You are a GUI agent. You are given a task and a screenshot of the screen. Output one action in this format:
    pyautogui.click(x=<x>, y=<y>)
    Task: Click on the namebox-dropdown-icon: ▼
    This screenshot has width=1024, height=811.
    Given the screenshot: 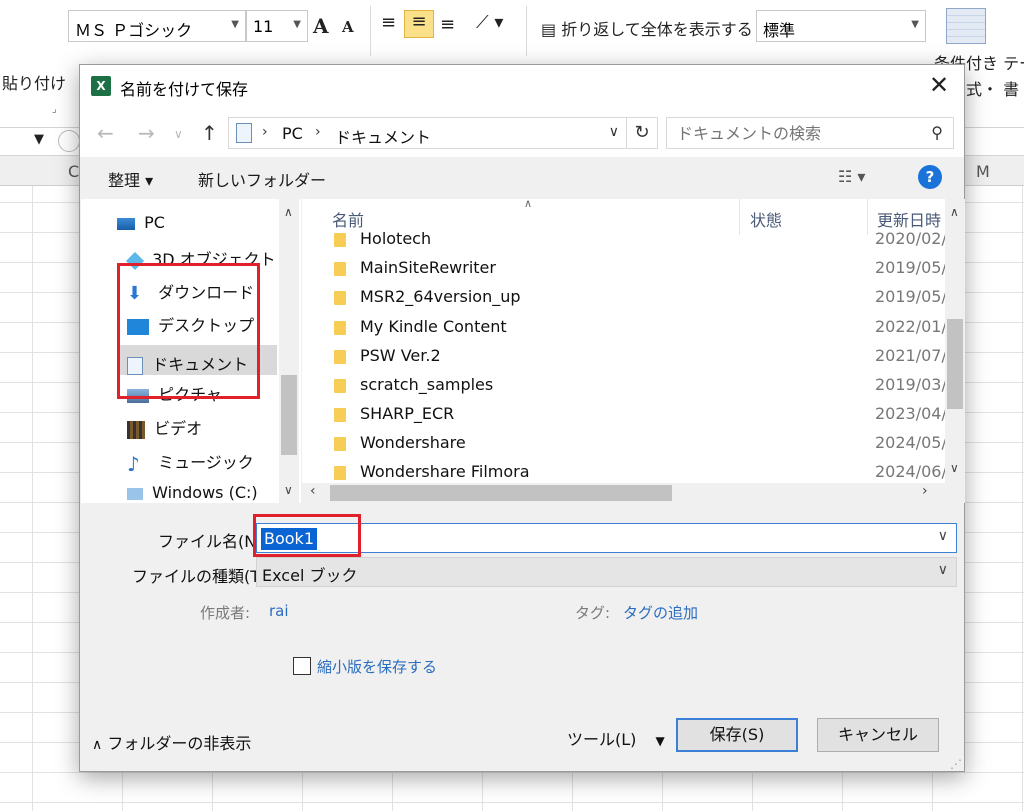 What is the action you would take?
    pyautogui.click(x=39, y=139)
    